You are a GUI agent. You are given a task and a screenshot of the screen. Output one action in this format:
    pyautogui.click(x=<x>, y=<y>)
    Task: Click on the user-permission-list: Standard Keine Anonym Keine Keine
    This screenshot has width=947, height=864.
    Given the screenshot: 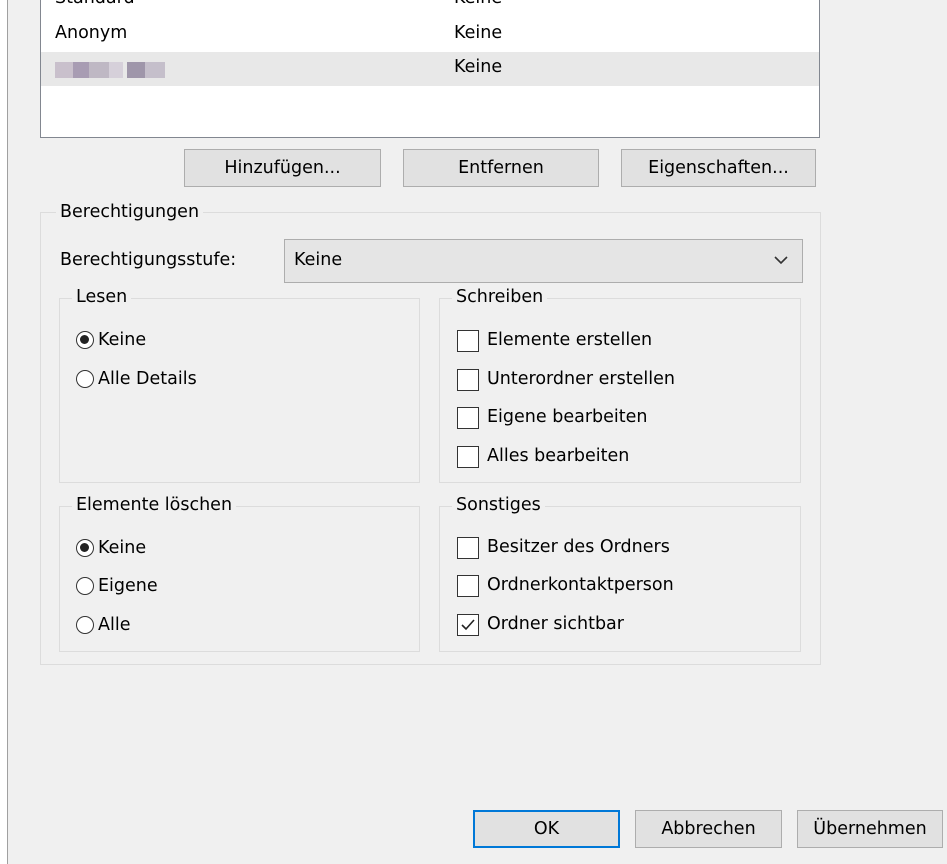 What is the action you would take?
    pyautogui.click(x=430, y=69)
    